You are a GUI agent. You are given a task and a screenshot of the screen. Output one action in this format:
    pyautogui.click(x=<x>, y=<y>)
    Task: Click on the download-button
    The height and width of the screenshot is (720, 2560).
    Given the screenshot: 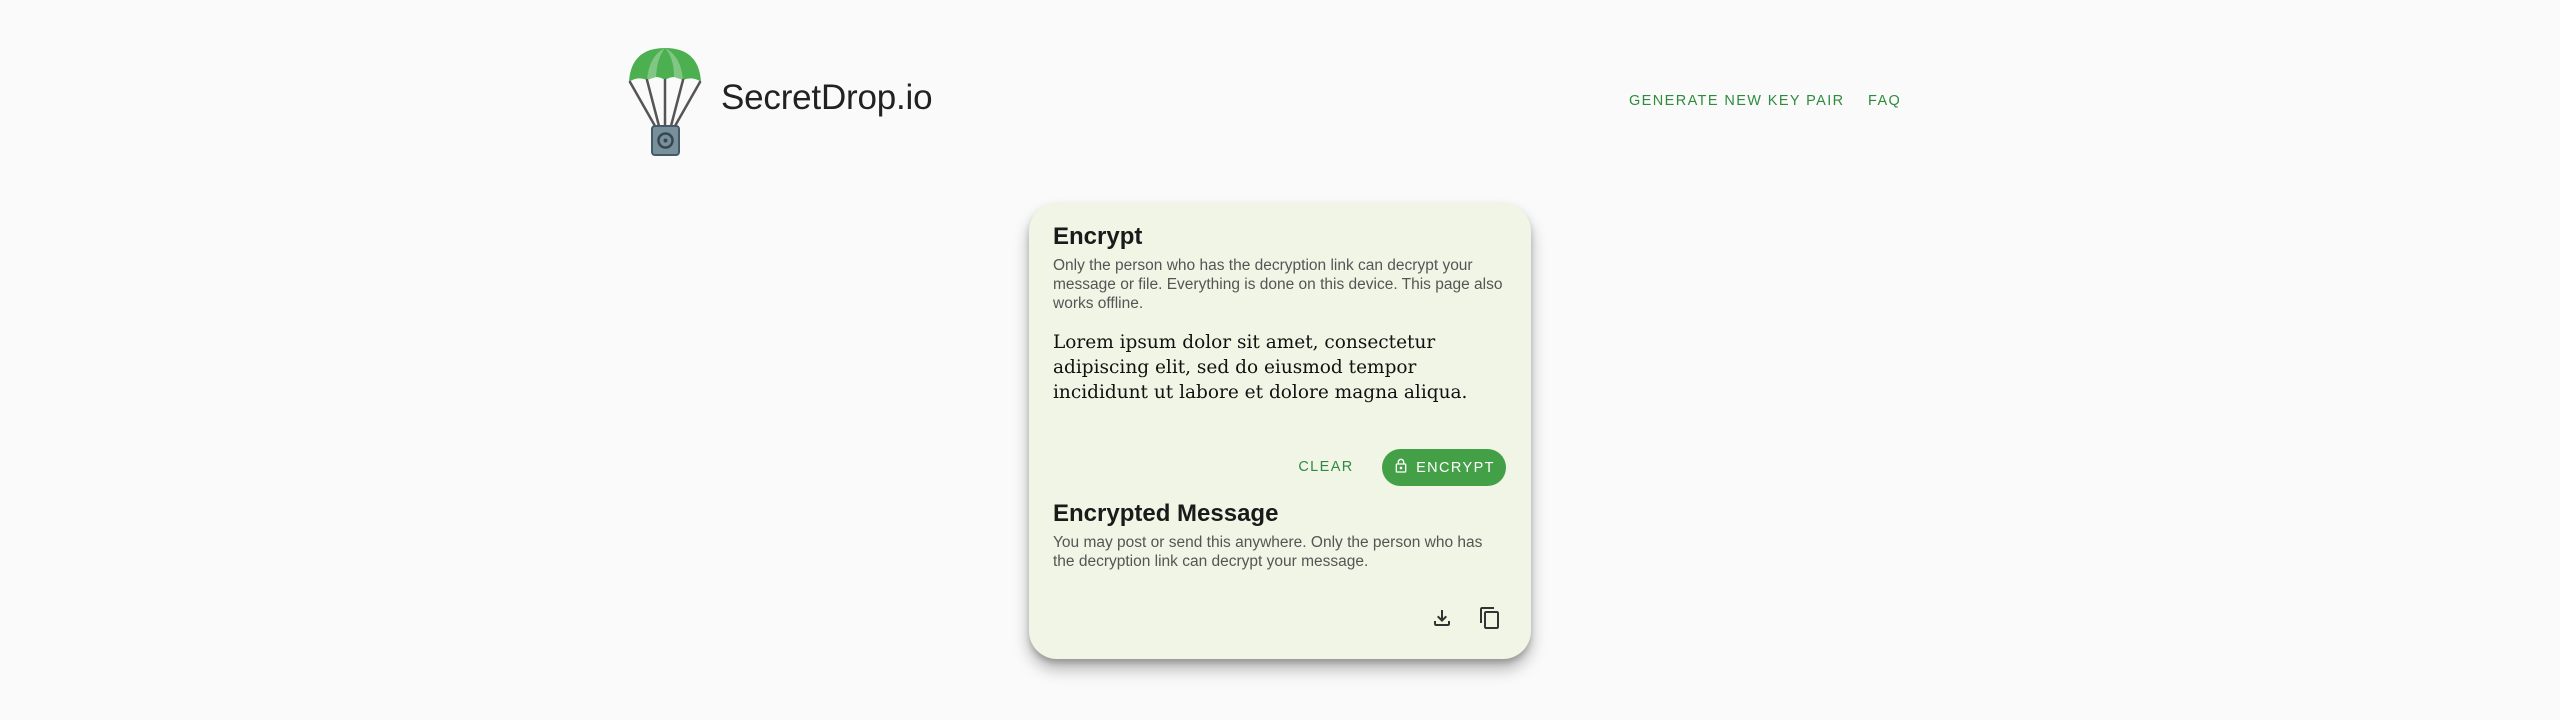 What is the action you would take?
    pyautogui.click(x=1442, y=620)
    